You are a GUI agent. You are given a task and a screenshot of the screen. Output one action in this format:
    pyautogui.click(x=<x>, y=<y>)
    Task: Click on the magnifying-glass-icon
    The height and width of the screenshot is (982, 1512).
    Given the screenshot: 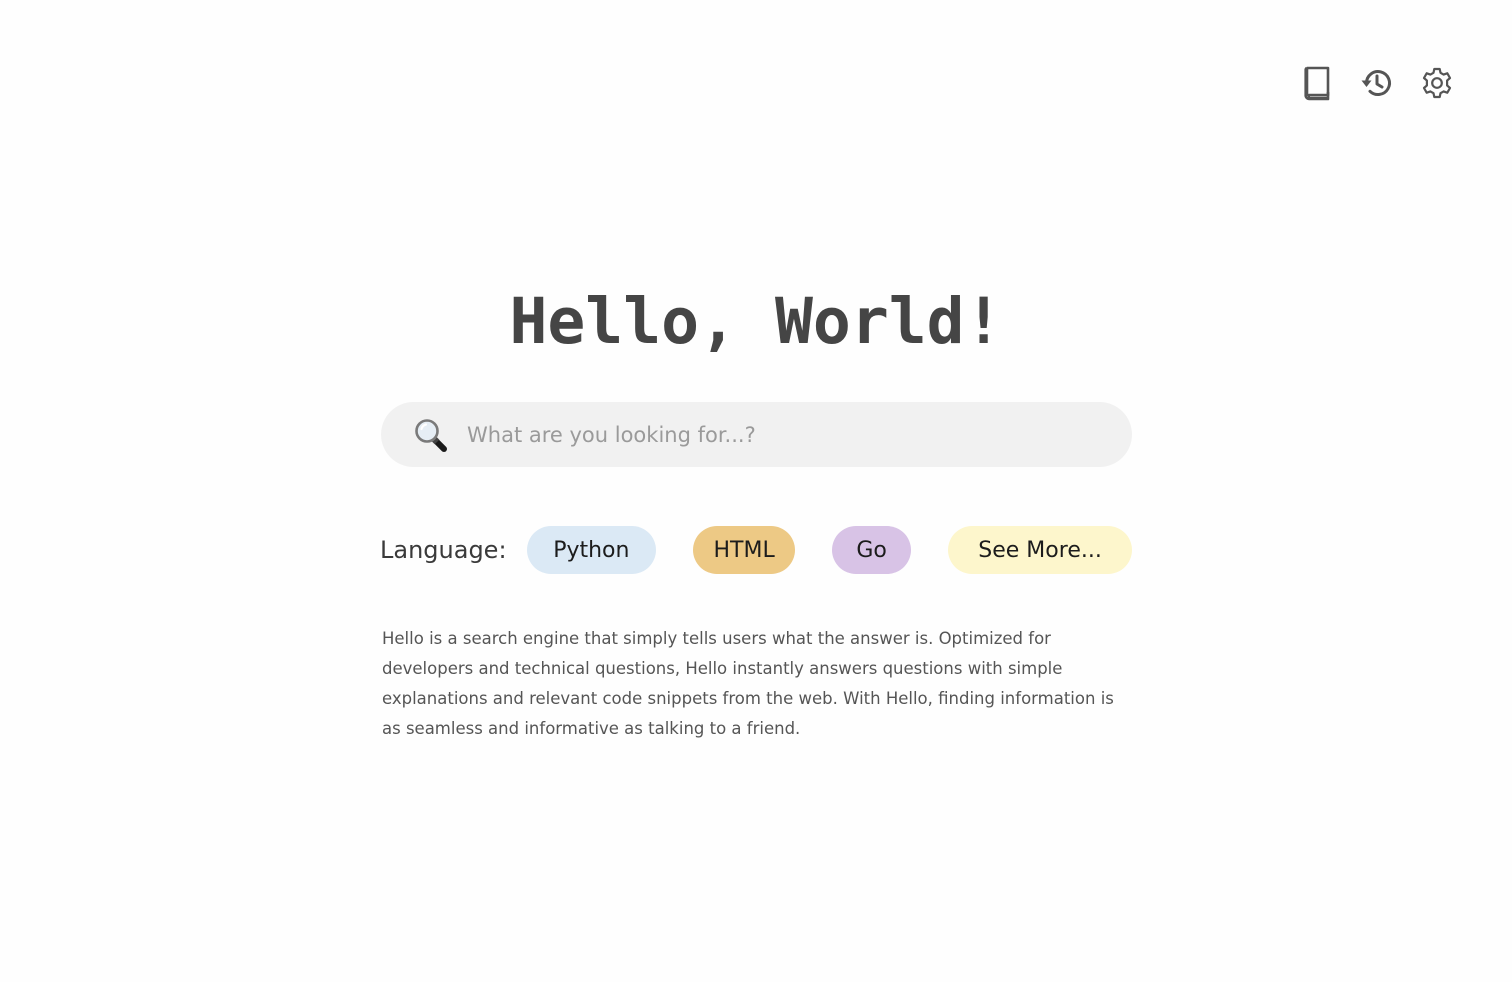 What is the action you would take?
    pyautogui.click(x=431, y=435)
    